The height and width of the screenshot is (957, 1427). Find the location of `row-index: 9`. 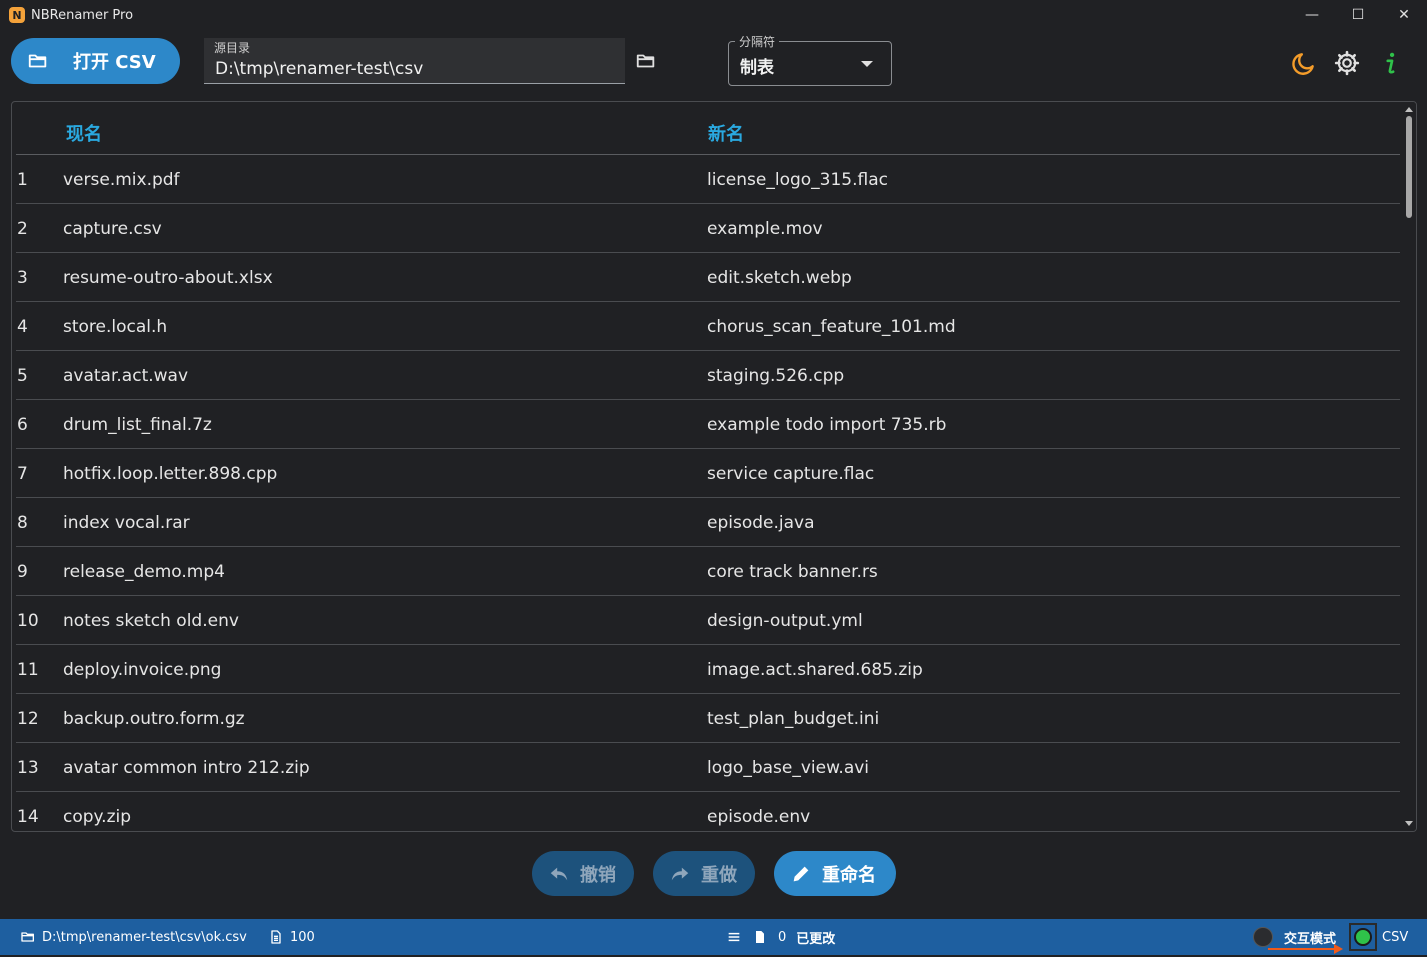

row-index: 9 is located at coordinates (22, 572).